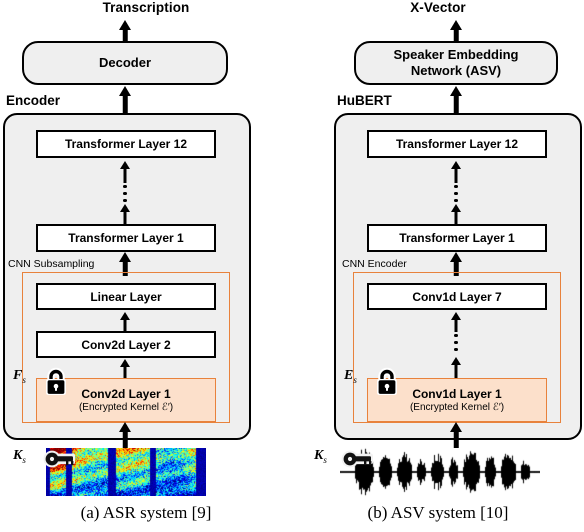  What do you see at coordinates (456, 215) in the screenshot?
I see `arrow-from-transformer-1-asv` at bounding box center [456, 215].